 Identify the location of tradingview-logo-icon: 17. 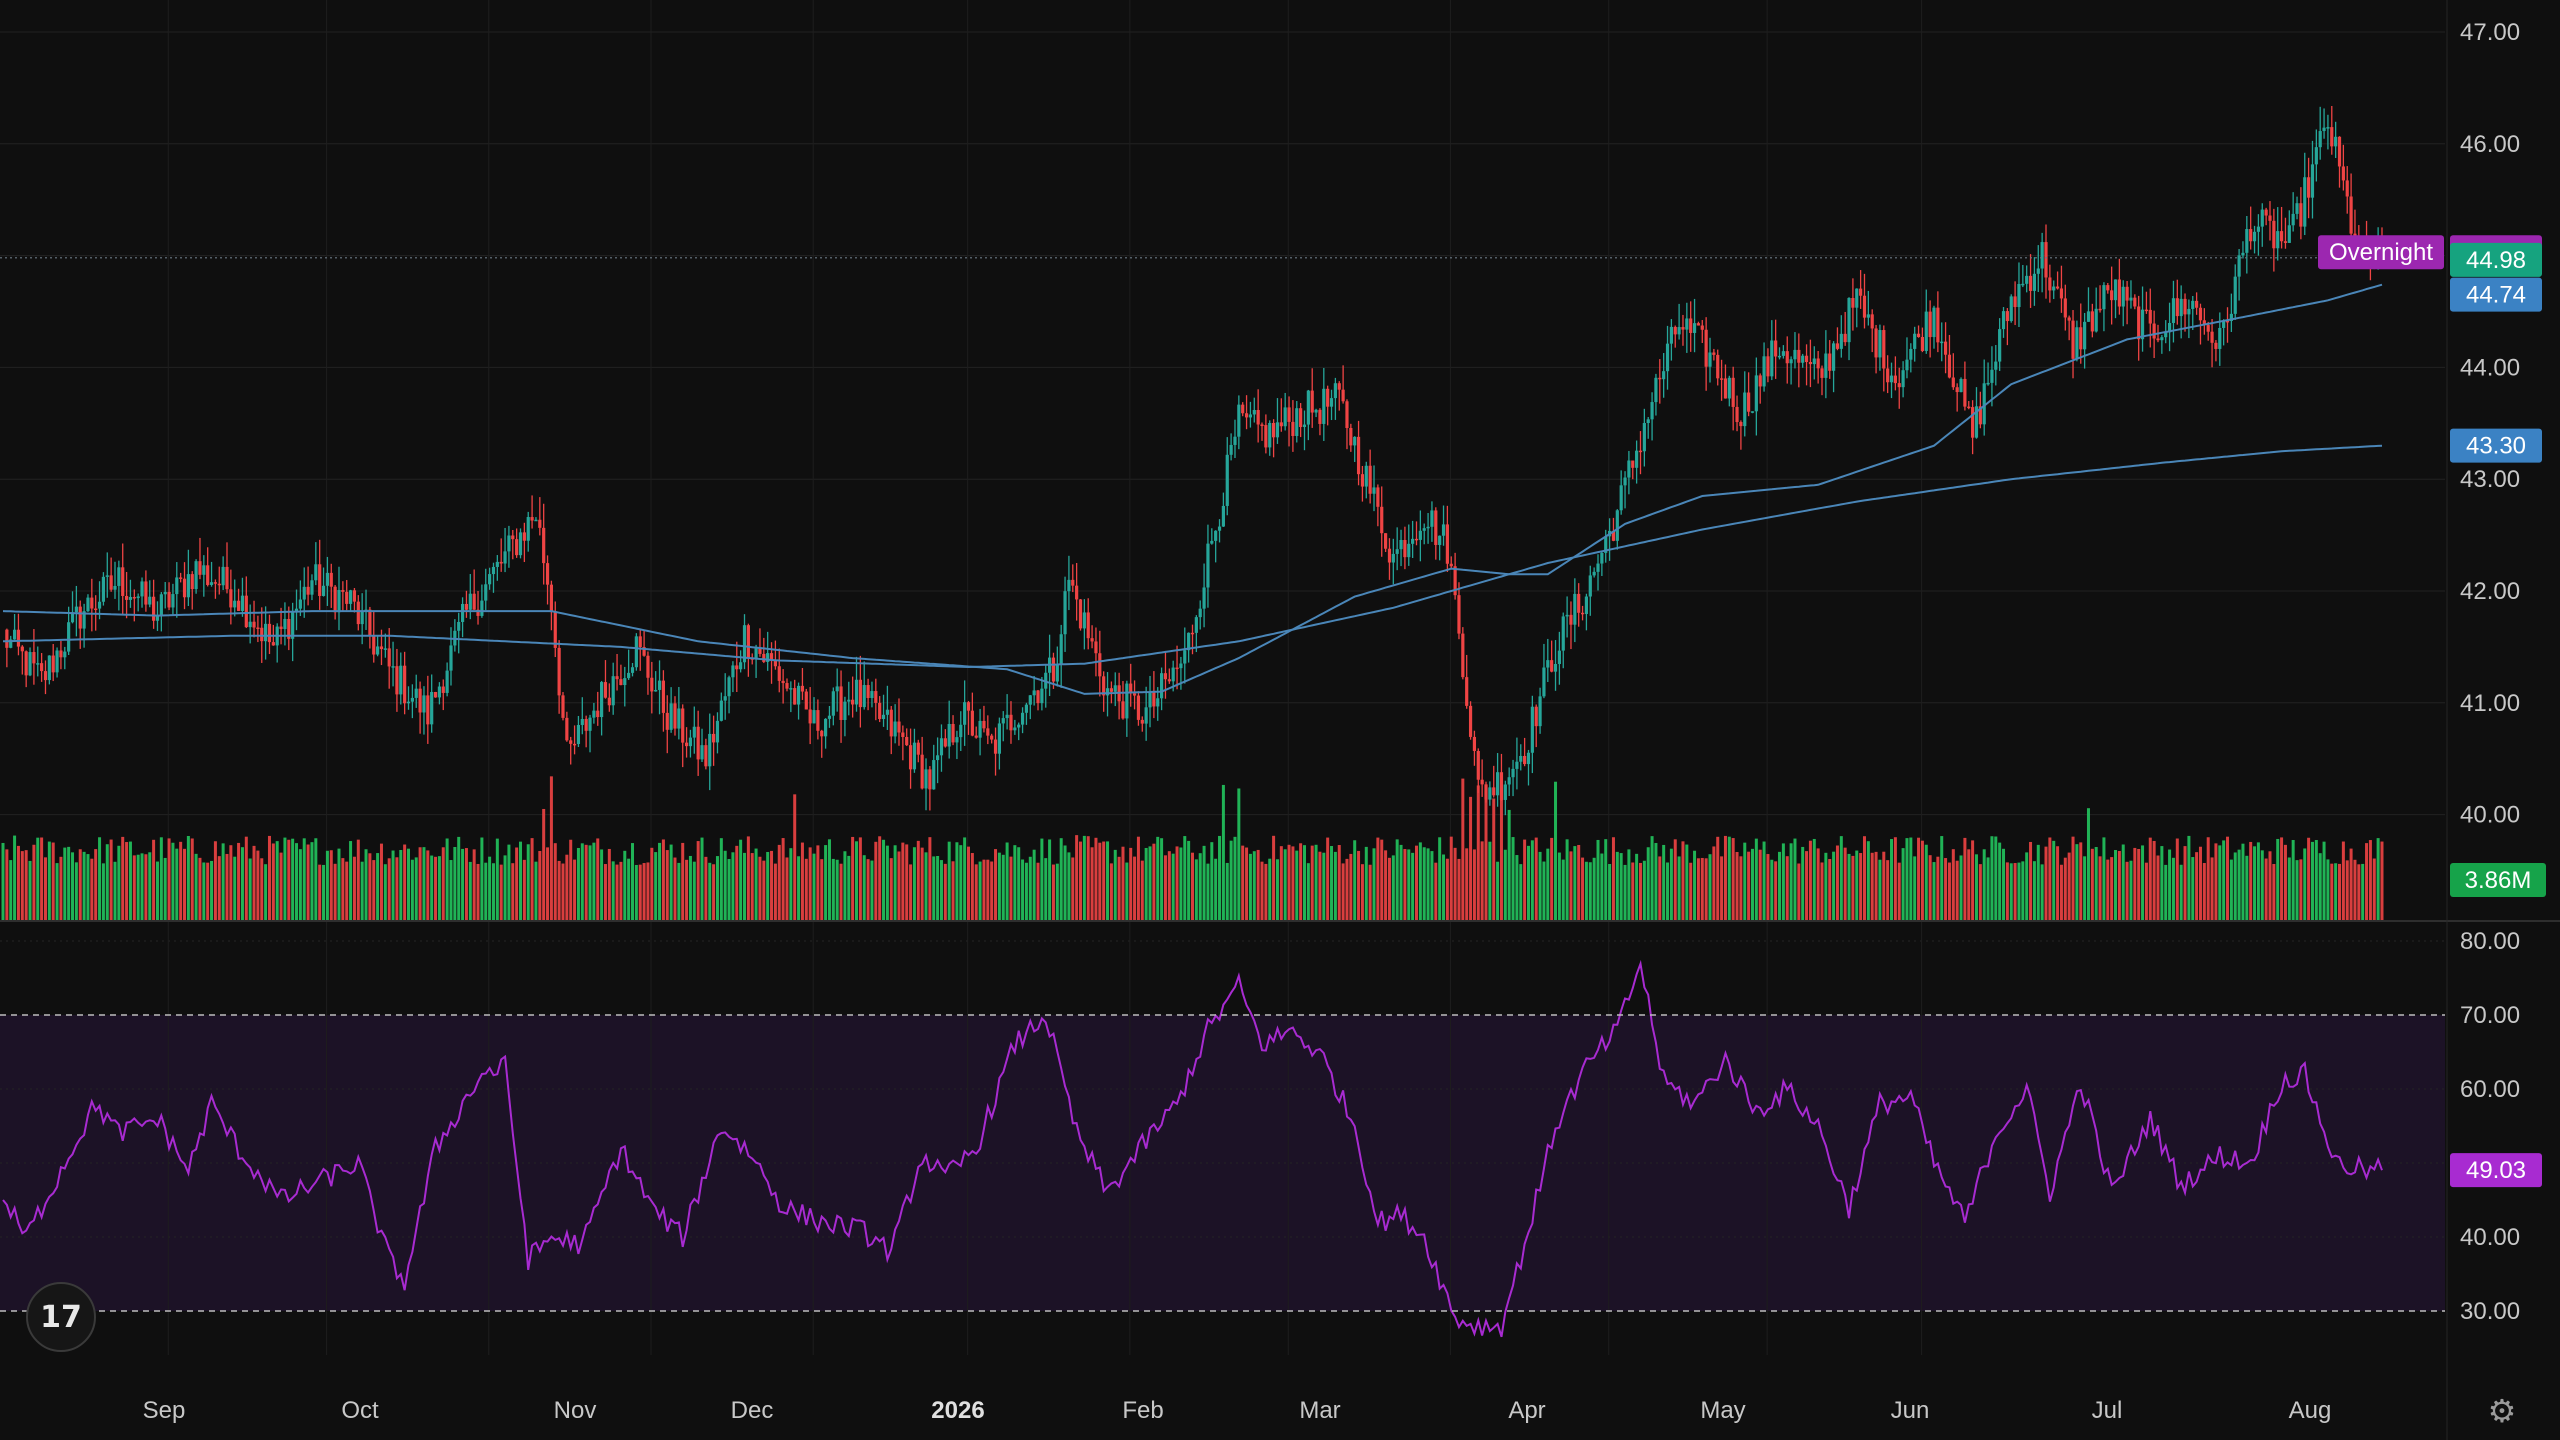
(61, 1317).